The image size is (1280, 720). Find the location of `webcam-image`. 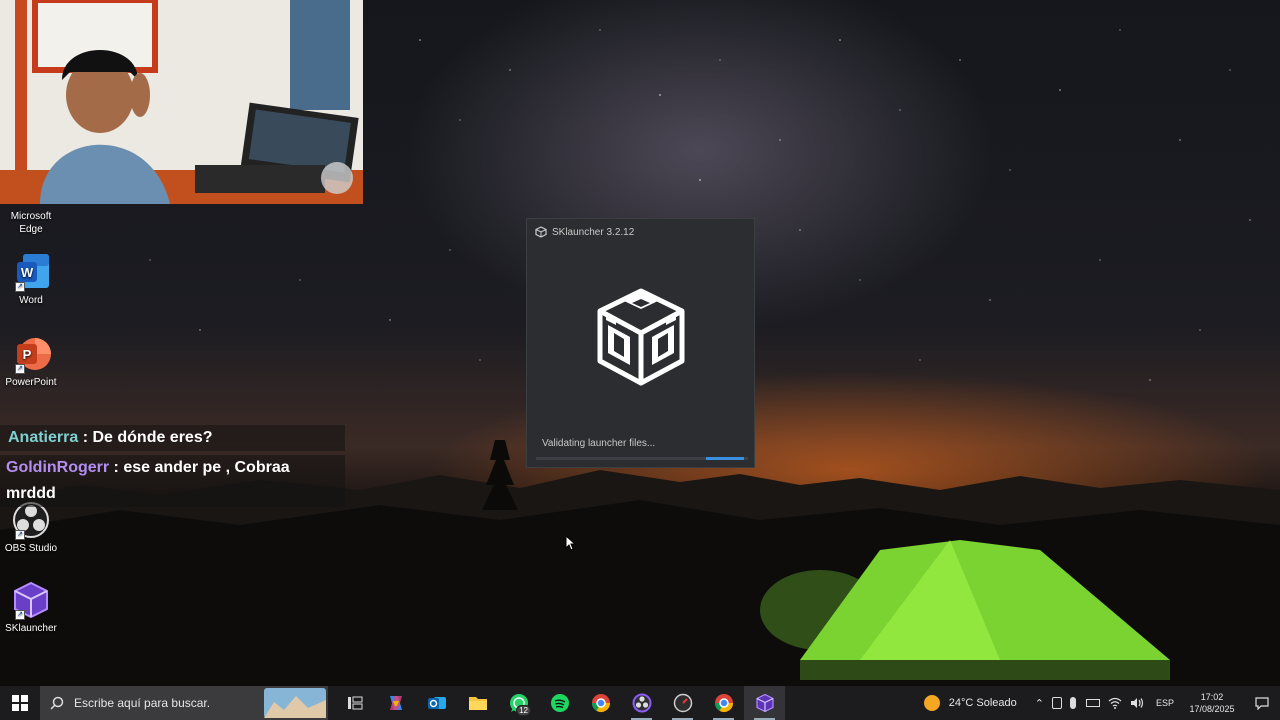

webcam-image is located at coordinates (181, 102).